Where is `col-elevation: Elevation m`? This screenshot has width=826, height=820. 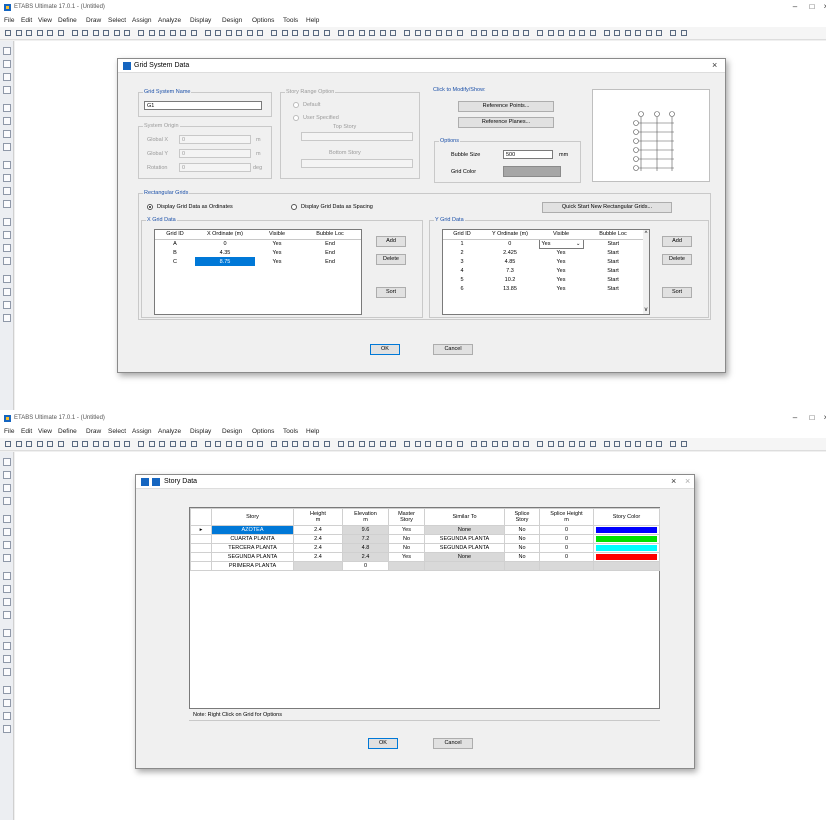 col-elevation: Elevation m is located at coordinates (365, 517).